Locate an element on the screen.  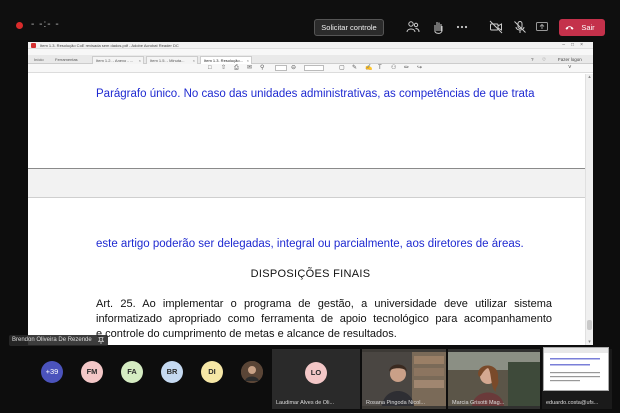
scroll-down-icon: ▾ is located at coordinates (589, 342).